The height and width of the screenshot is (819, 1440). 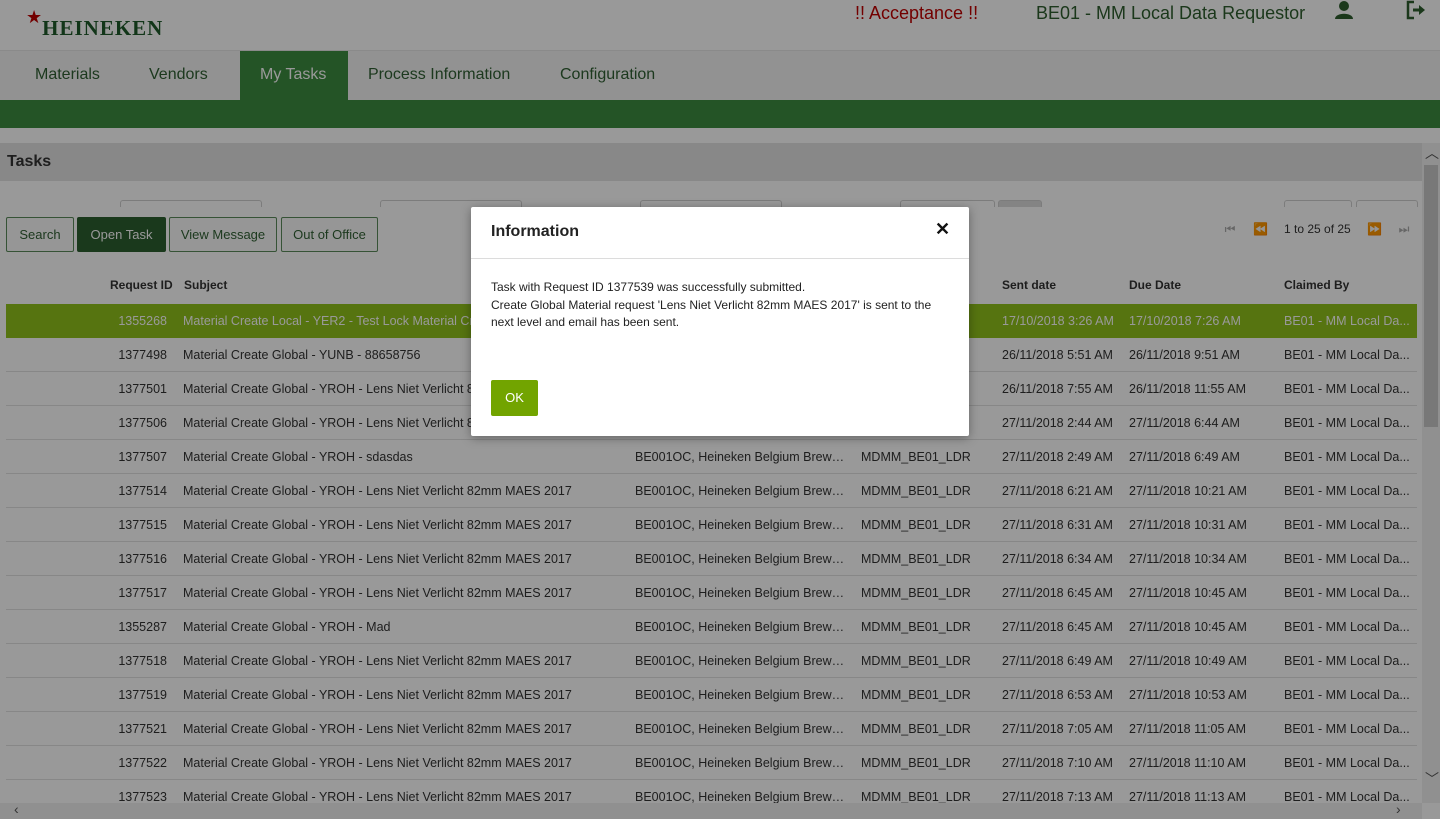 What do you see at coordinates (514, 398) in the screenshot?
I see `ok-button: OK` at bounding box center [514, 398].